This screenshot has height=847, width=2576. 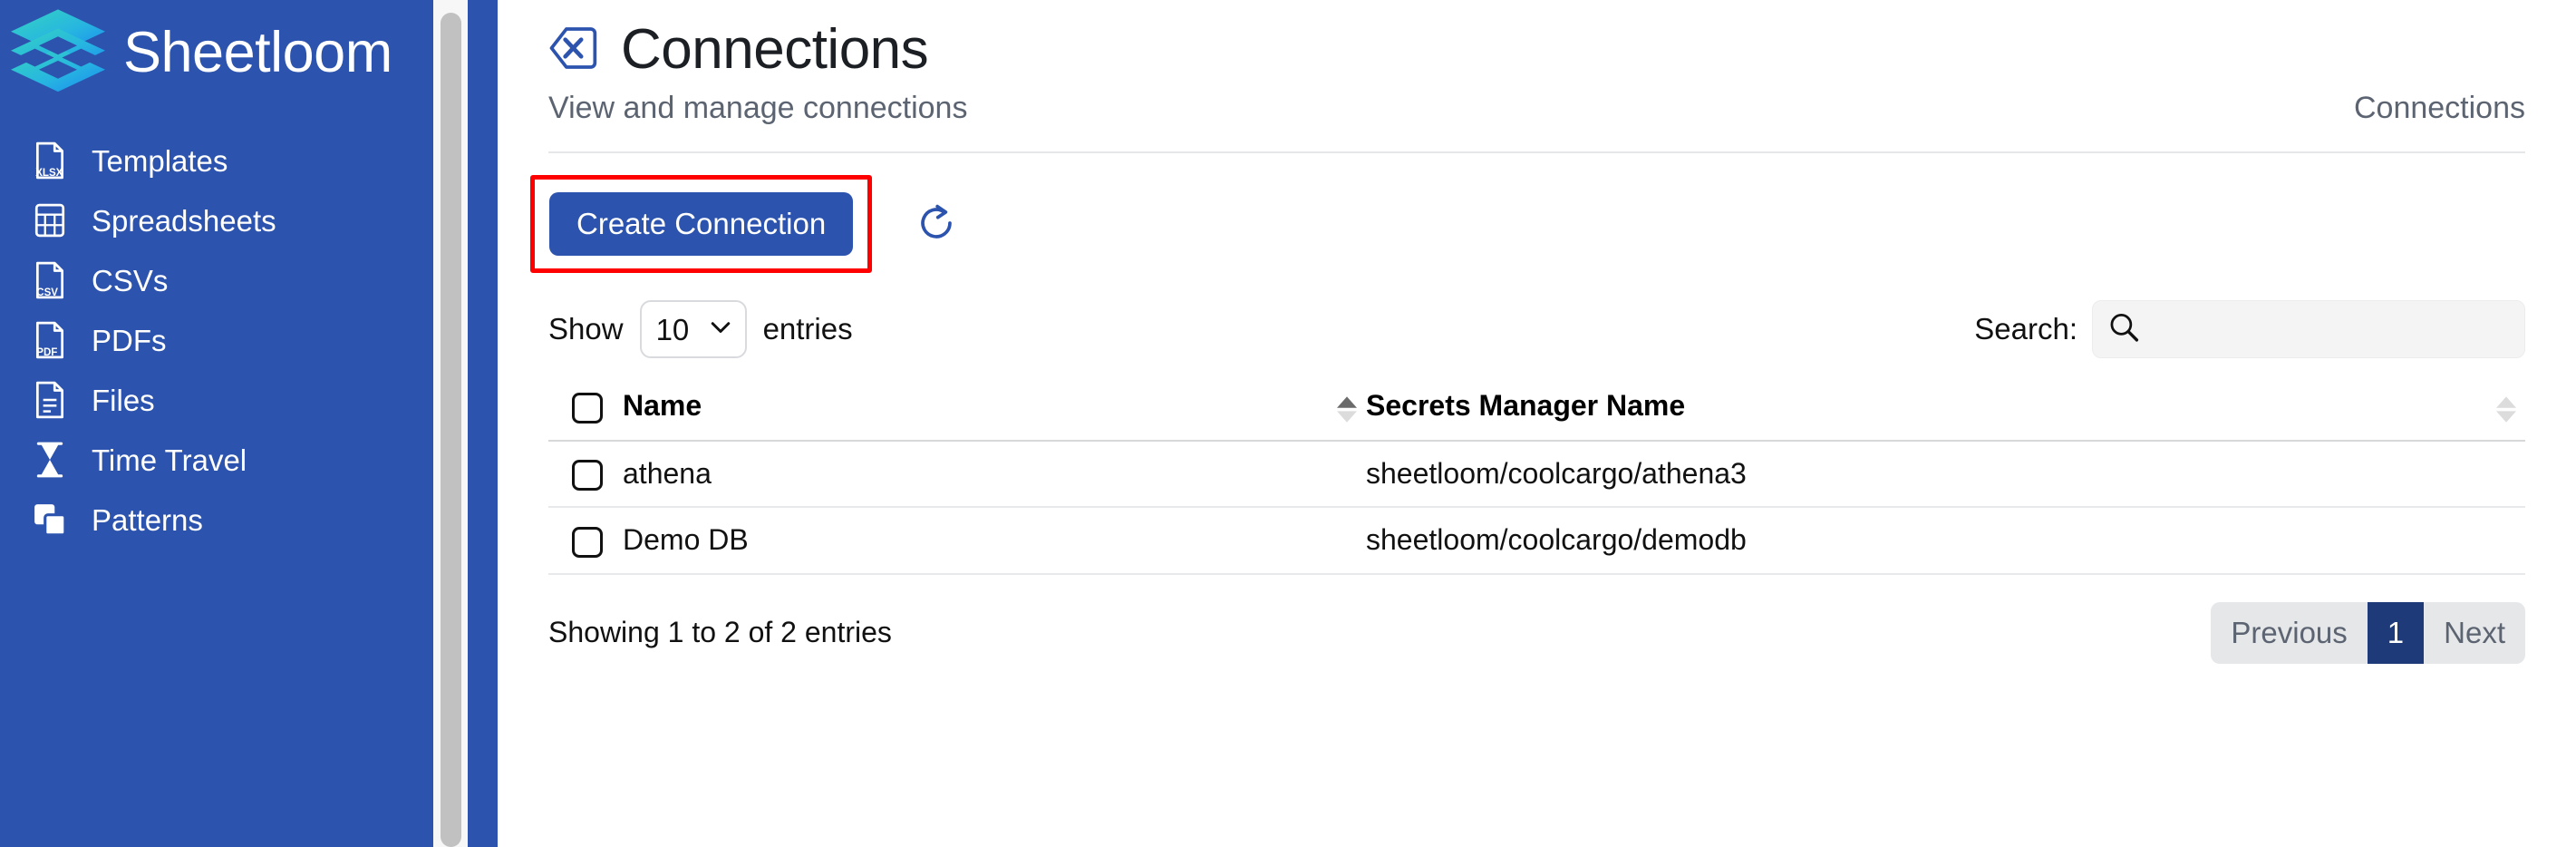 I want to click on hourglass-icon, so click(x=50, y=460).